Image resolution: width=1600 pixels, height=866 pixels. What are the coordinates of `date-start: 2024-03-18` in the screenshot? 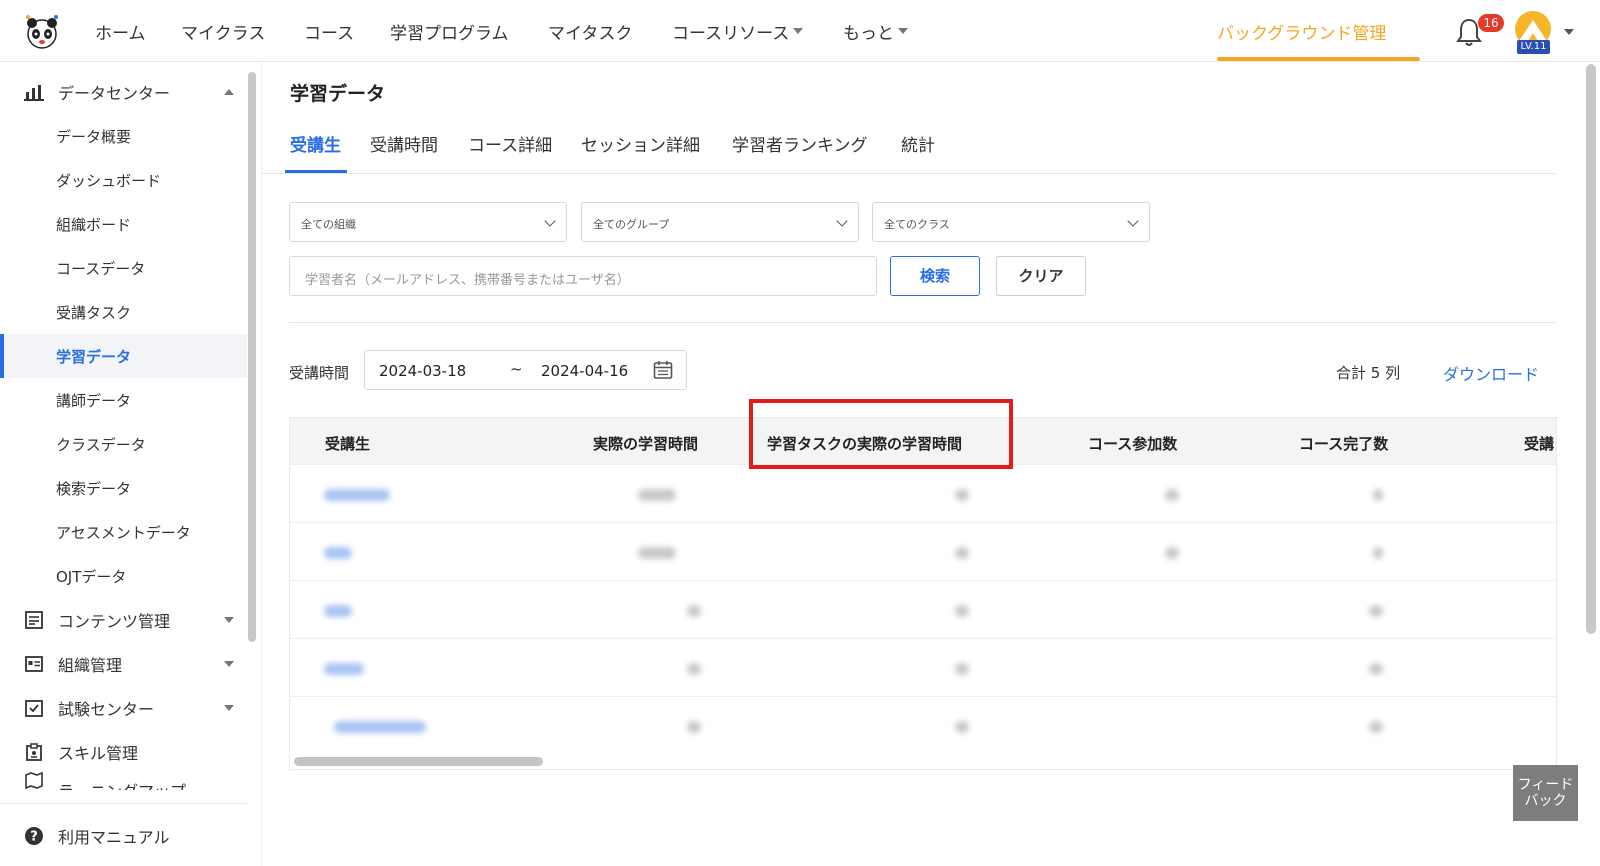 It's located at (422, 371).